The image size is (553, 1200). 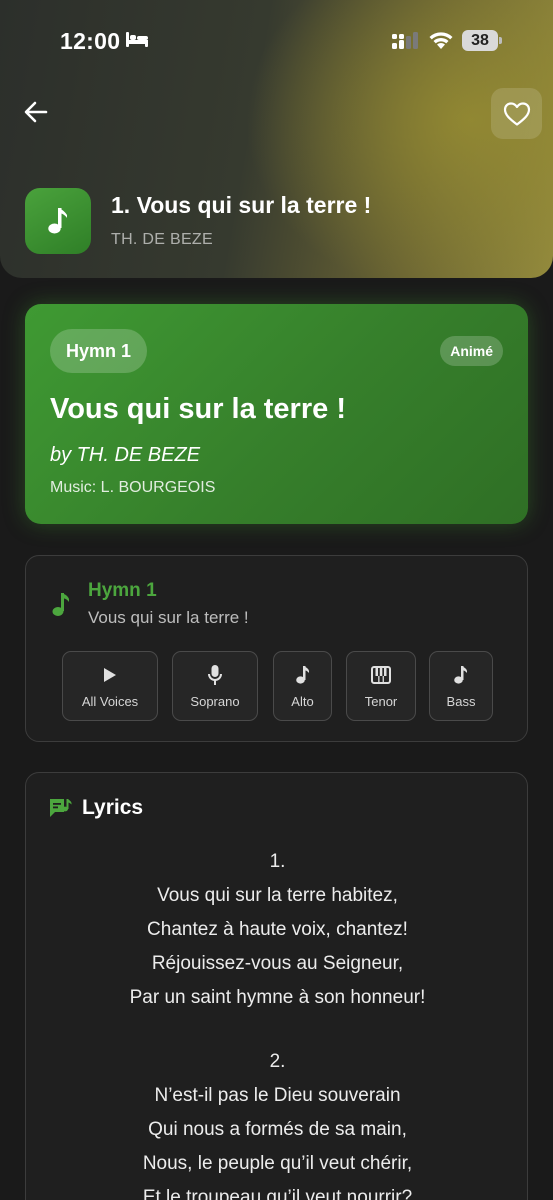 What do you see at coordinates (99, 351) in the screenshot?
I see `hymn-number-pill: Hymn 1` at bounding box center [99, 351].